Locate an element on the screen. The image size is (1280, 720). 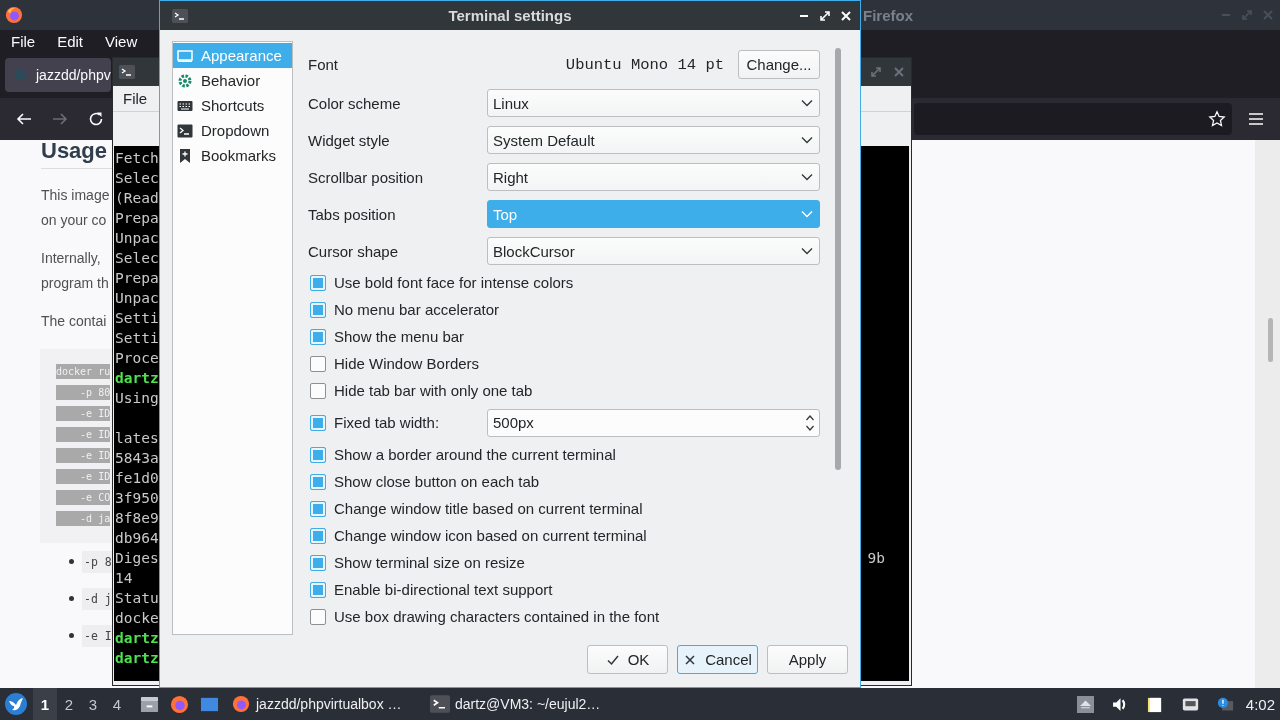
inline-code: -p 8 is located at coordinates (98, 561).